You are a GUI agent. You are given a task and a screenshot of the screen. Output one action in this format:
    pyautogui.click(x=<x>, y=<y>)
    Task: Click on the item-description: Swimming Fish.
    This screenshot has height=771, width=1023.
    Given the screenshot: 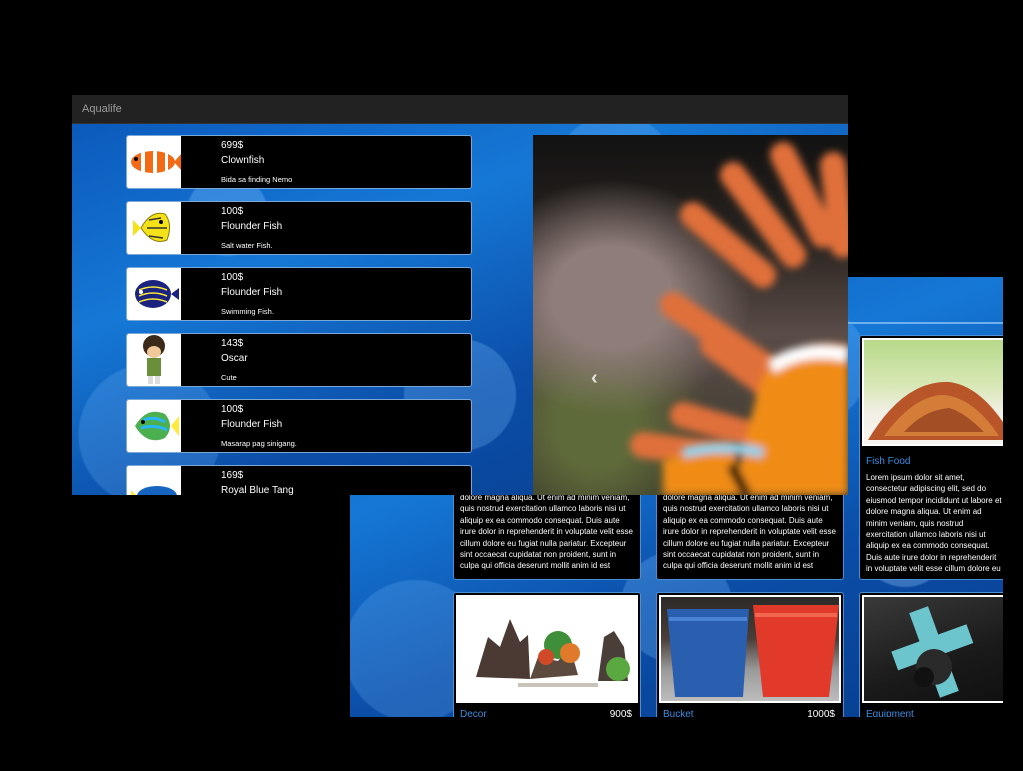 What is the action you would take?
    pyautogui.click(x=247, y=311)
    